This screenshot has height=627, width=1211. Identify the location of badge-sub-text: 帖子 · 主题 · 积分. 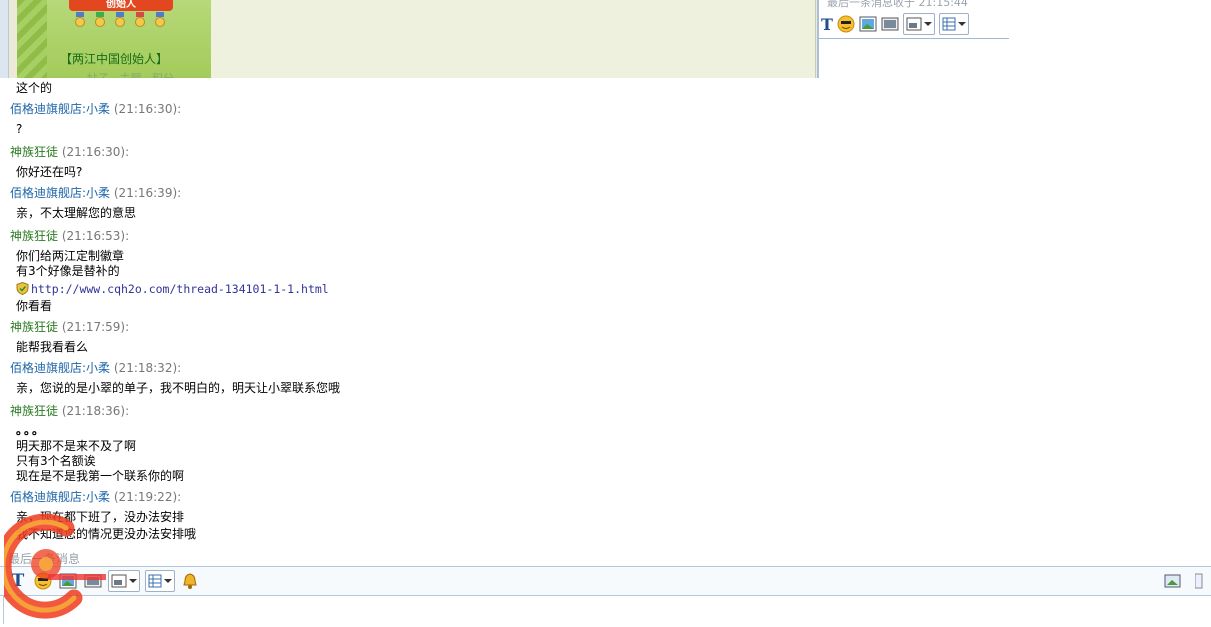
(130, 74).